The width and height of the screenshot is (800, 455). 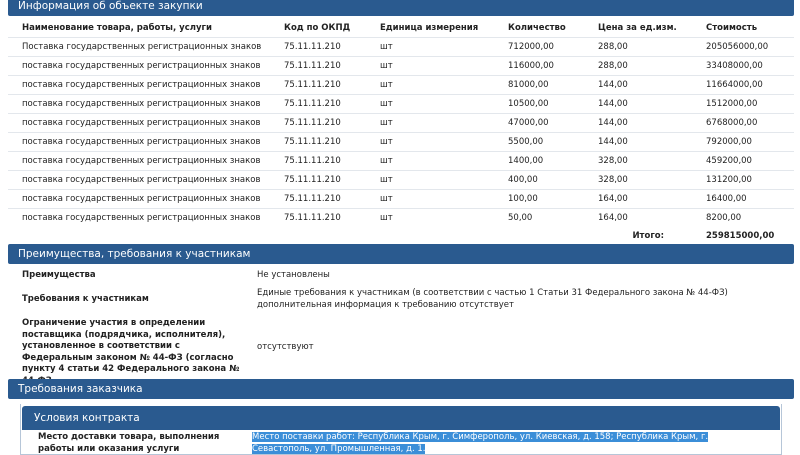 What do you see at coordinates (539, 161) in the screenshot?
I see `cell-quantity: 1400,00` at bounding box center [539, 161].